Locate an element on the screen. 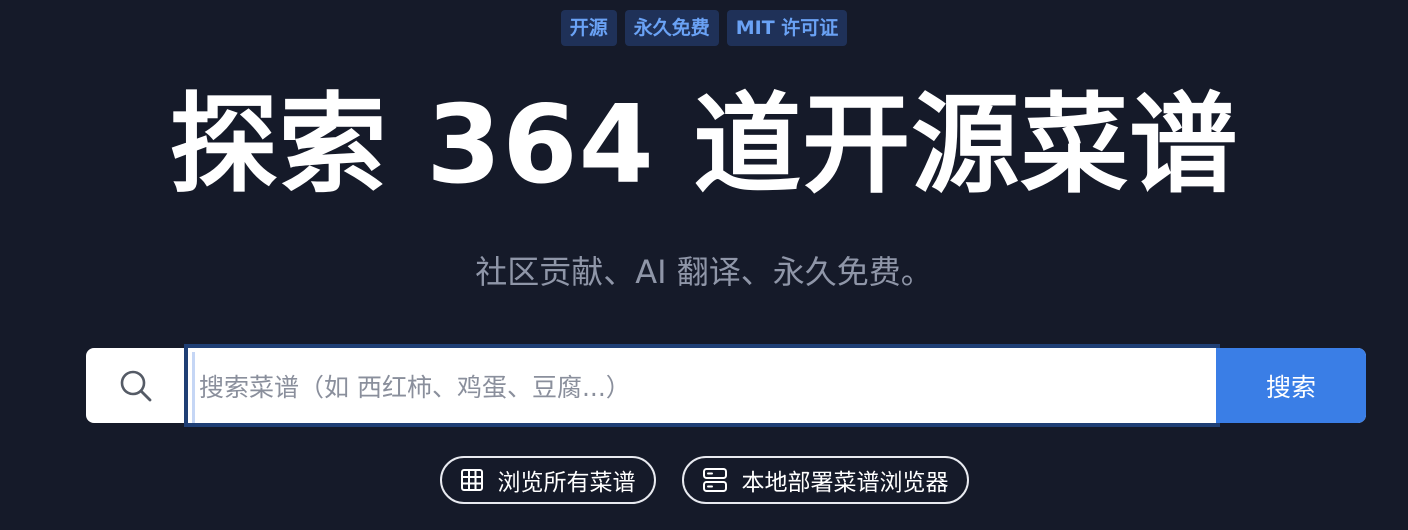 The image size is (1408, 530). browse-all-recipes-button: 浏览所有菜谱 is located at coordinates (547, 480).